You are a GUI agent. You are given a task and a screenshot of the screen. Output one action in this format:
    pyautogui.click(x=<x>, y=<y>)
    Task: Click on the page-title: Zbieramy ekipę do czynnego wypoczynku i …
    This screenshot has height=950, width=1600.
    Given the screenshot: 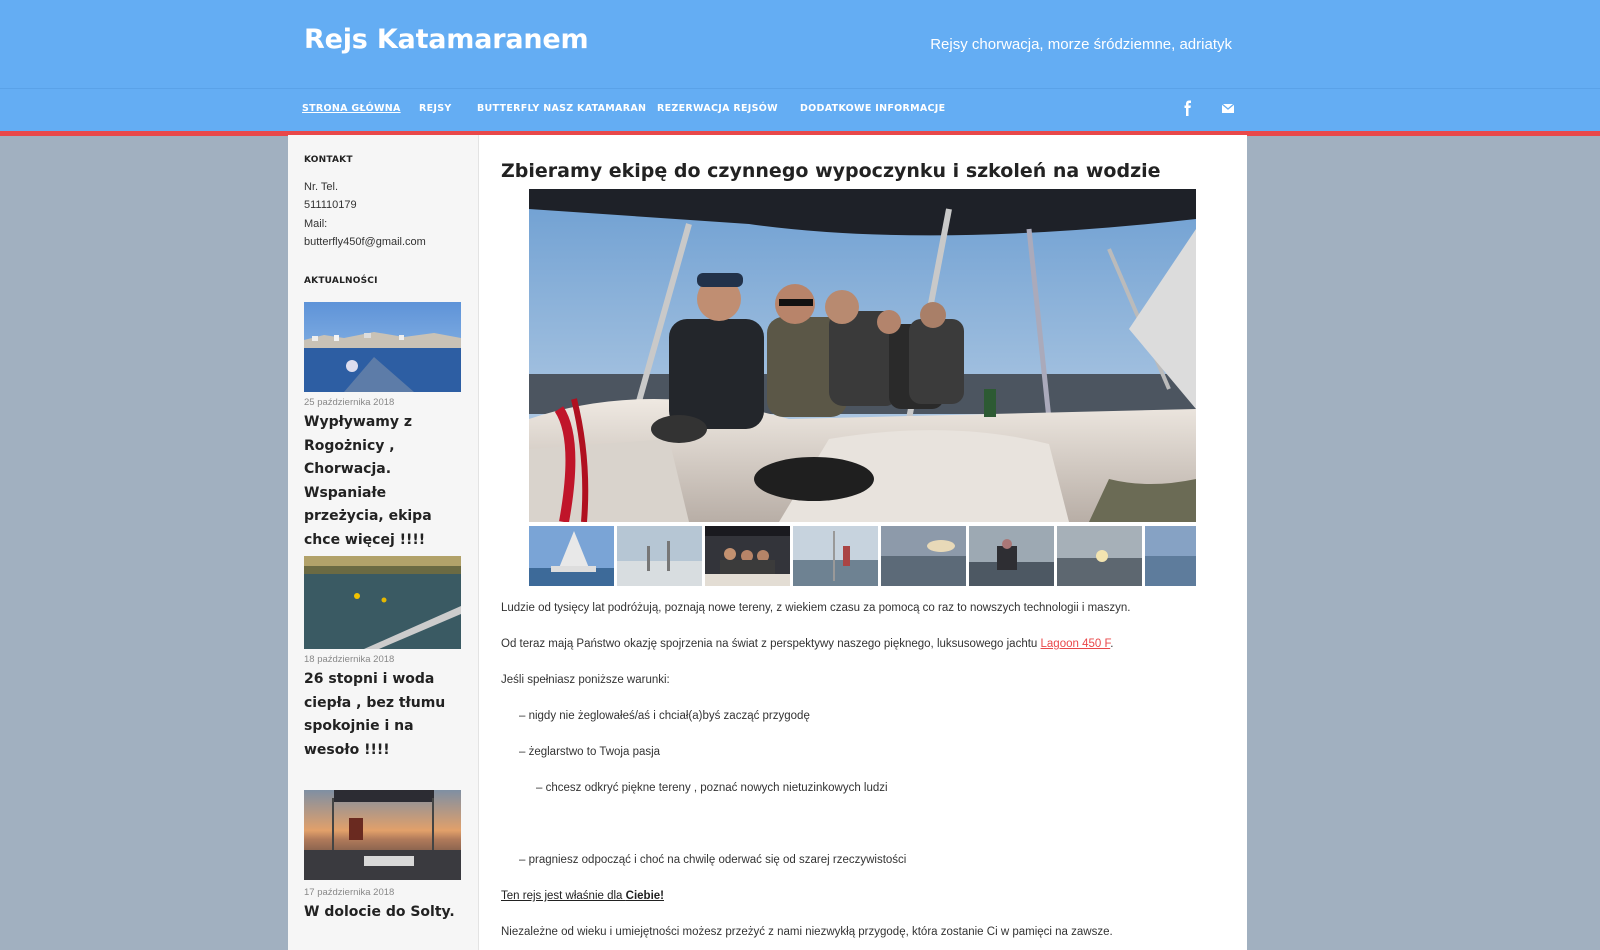 What is the action you would take?
    pyautogui.click(x=831, y=171)
    